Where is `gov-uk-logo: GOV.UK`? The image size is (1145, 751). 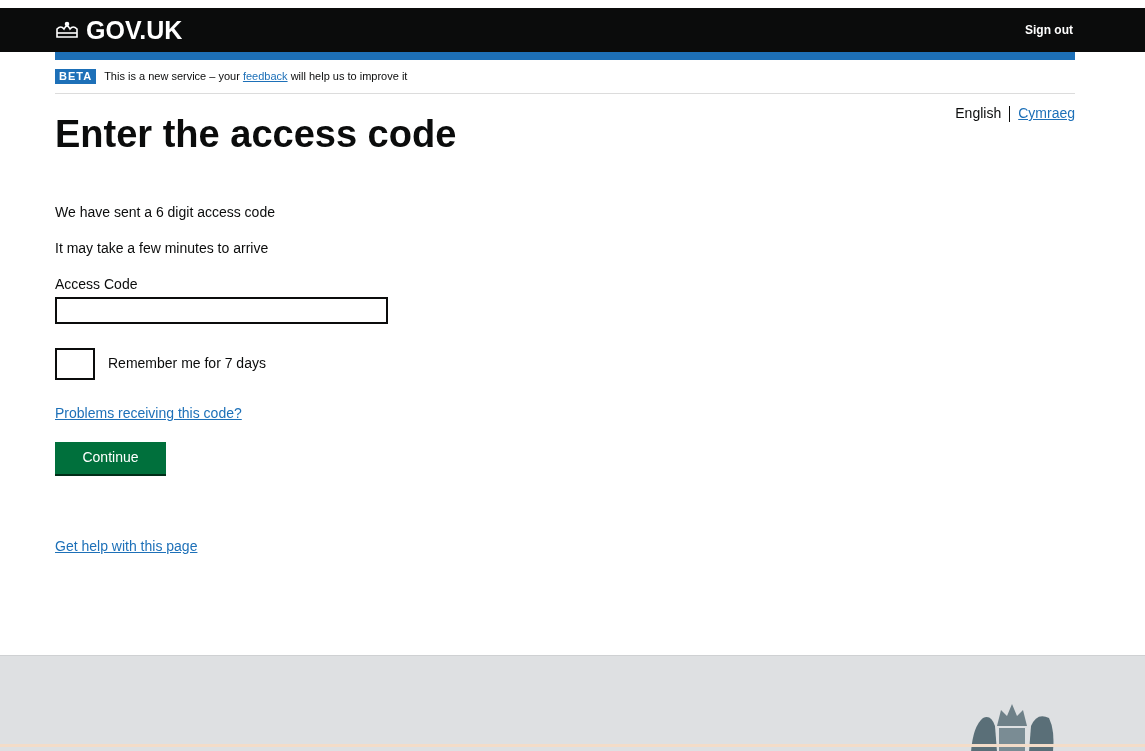 gov-uk-logo: GOV.UK is located at coordinates (134, 30).